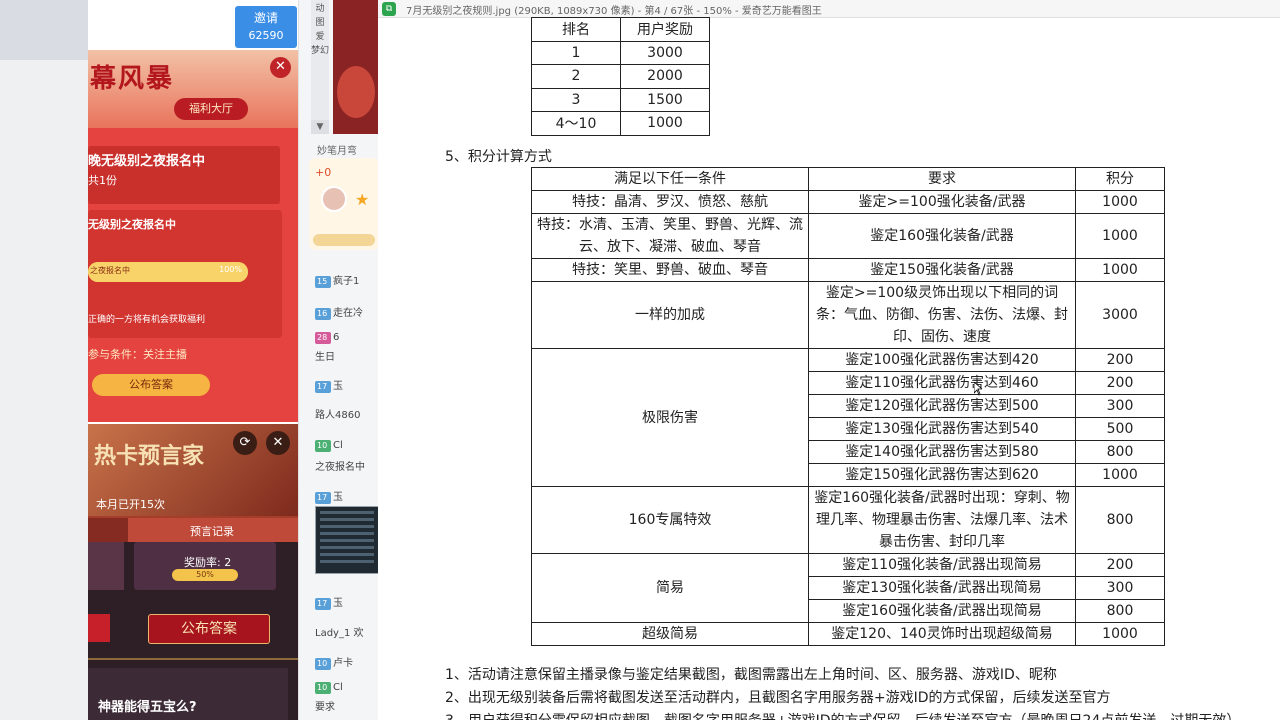 This screenshot has width=1280, height=720. I want to click on prediction-detail-area: 奖励率: 2 50% 公布答案 神器能得五宝么?, so click(193, 631).